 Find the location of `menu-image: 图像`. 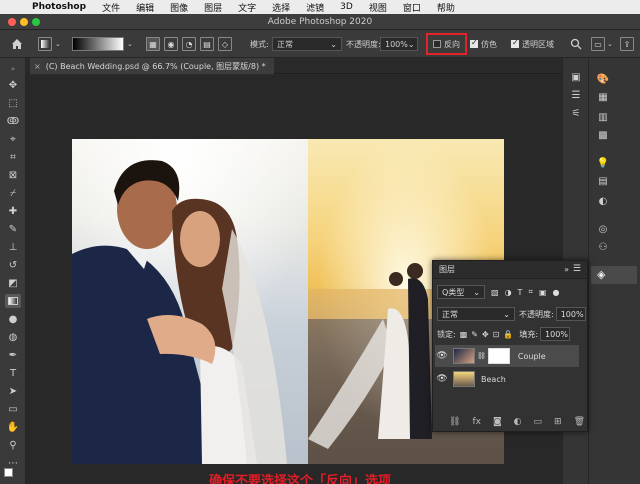

menu-image: 图像 is located at coordinates (179, 7).